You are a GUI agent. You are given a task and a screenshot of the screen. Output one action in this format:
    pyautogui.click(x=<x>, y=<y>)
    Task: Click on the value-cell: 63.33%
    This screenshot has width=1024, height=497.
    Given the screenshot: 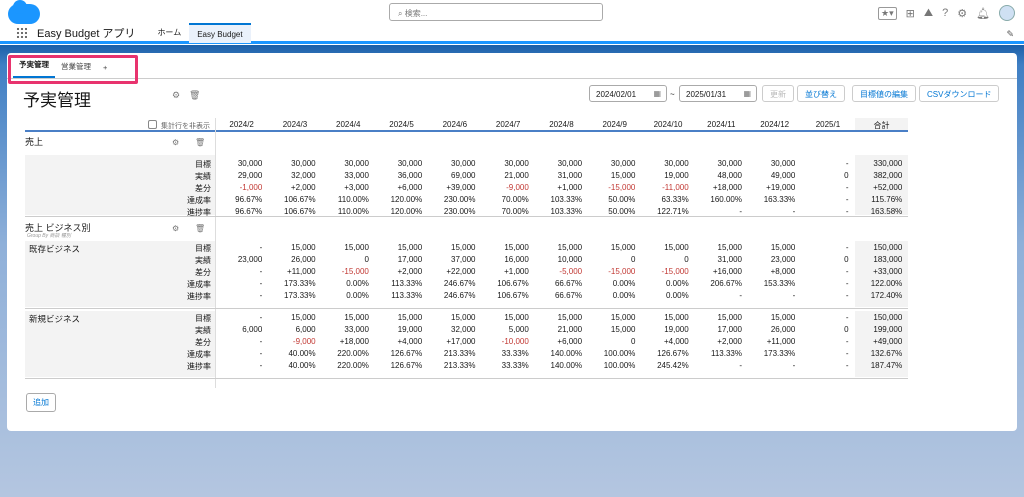 What is the action you would take?
    pyautogui.click(x=675, y=199)
    